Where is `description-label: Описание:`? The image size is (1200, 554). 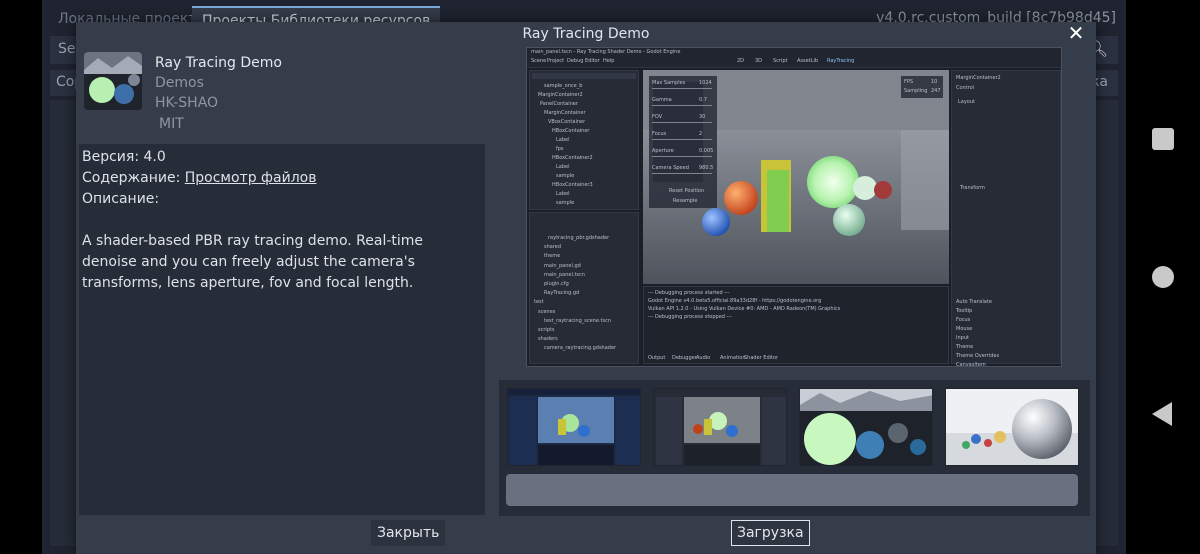 description-label: Описание: is located at coordinates (121, 199).